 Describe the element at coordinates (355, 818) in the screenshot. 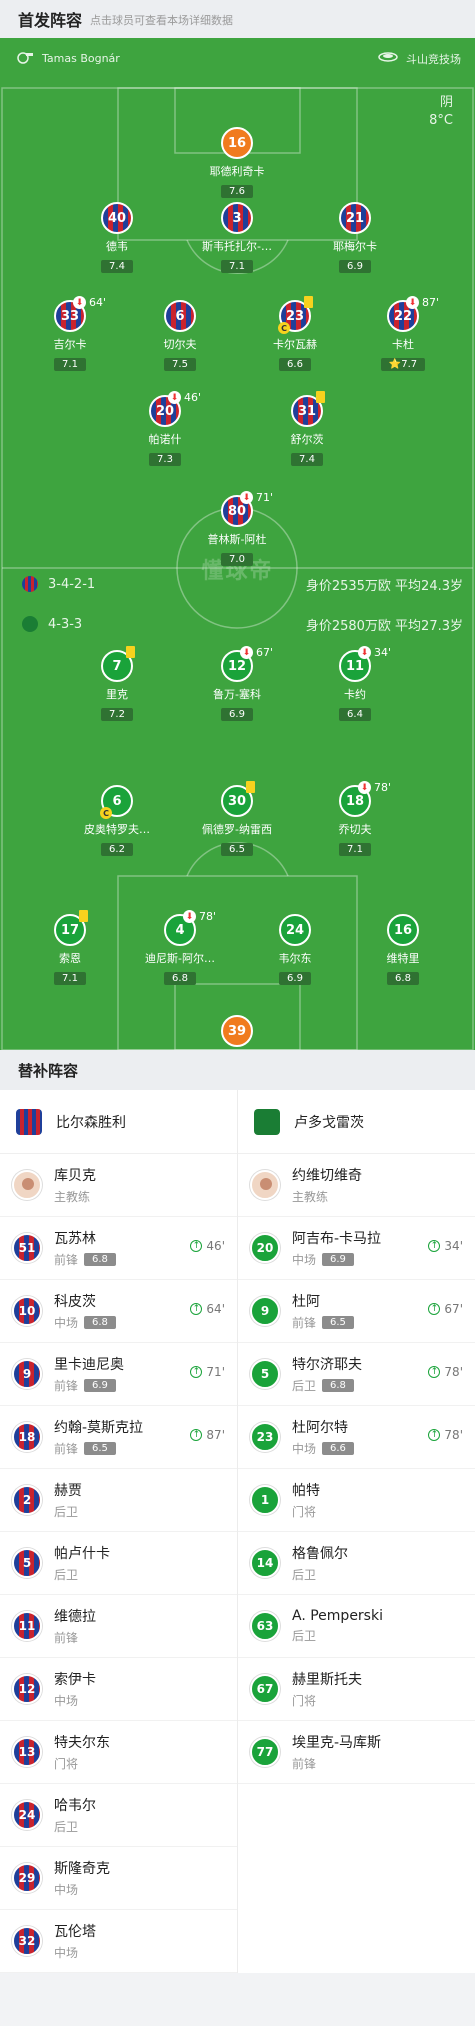

I see `player-away: 18 ⬇ 78' 乔切夫 7.1` at that location.